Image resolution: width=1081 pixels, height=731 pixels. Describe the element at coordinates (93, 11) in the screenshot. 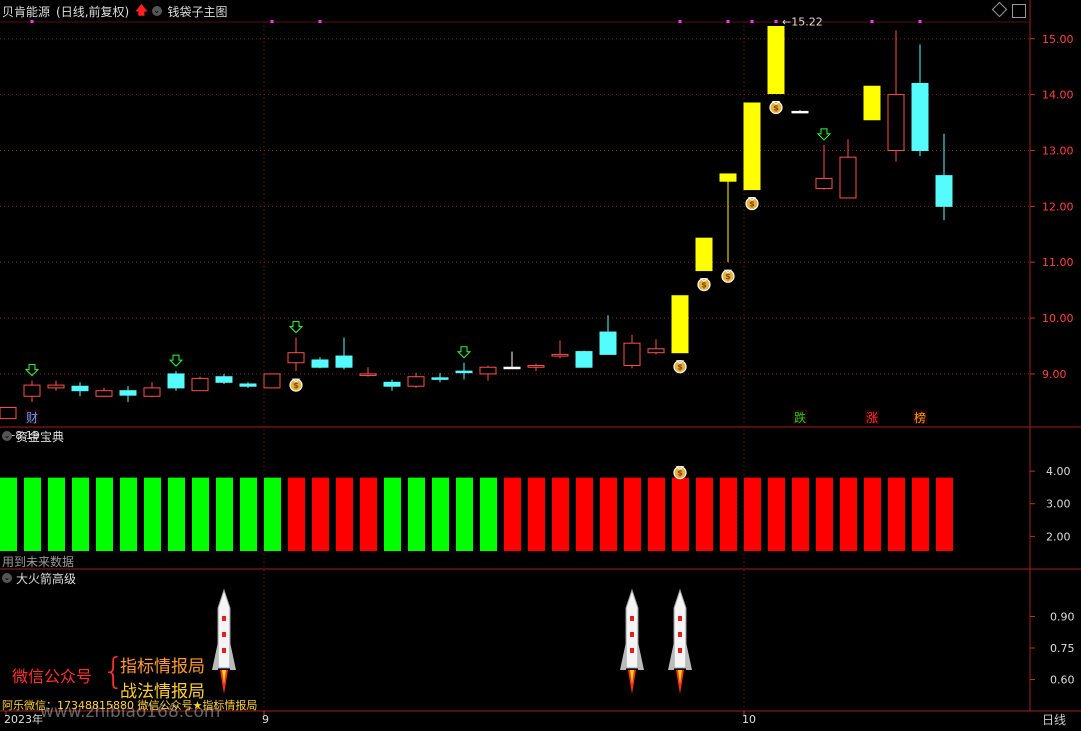

I see `period-label: (日线,前复权)` at that location.